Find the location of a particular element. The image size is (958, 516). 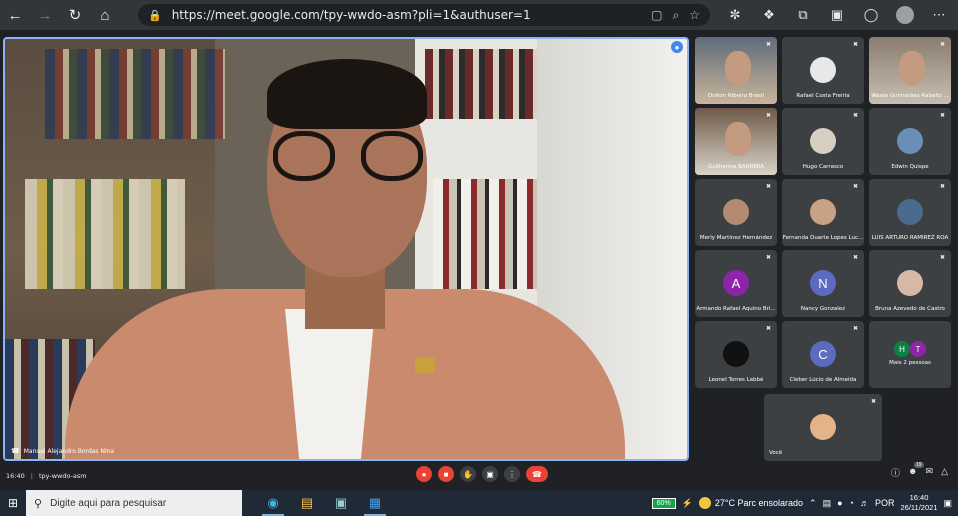

speaker-hair is located at coordinates (347, 94).